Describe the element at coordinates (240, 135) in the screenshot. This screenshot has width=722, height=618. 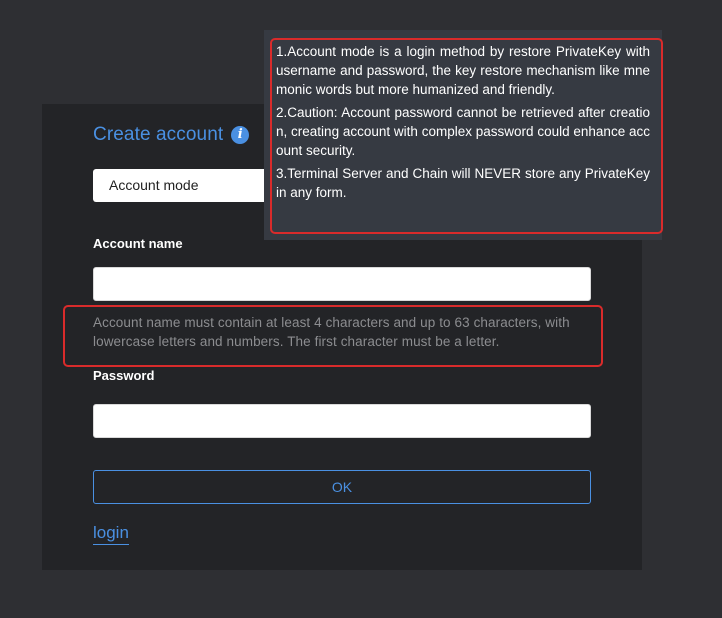
I see `info-icon: i` at that location.